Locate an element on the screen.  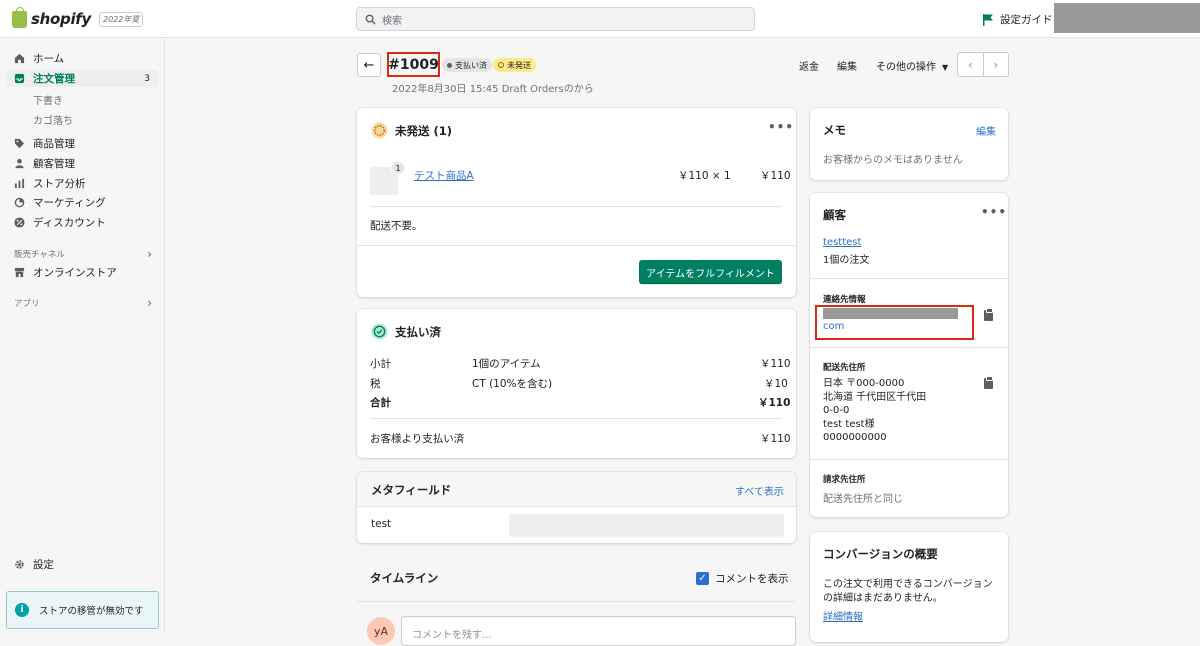
sidebar-item-home: ホーム is located at coordinates (82, 58).